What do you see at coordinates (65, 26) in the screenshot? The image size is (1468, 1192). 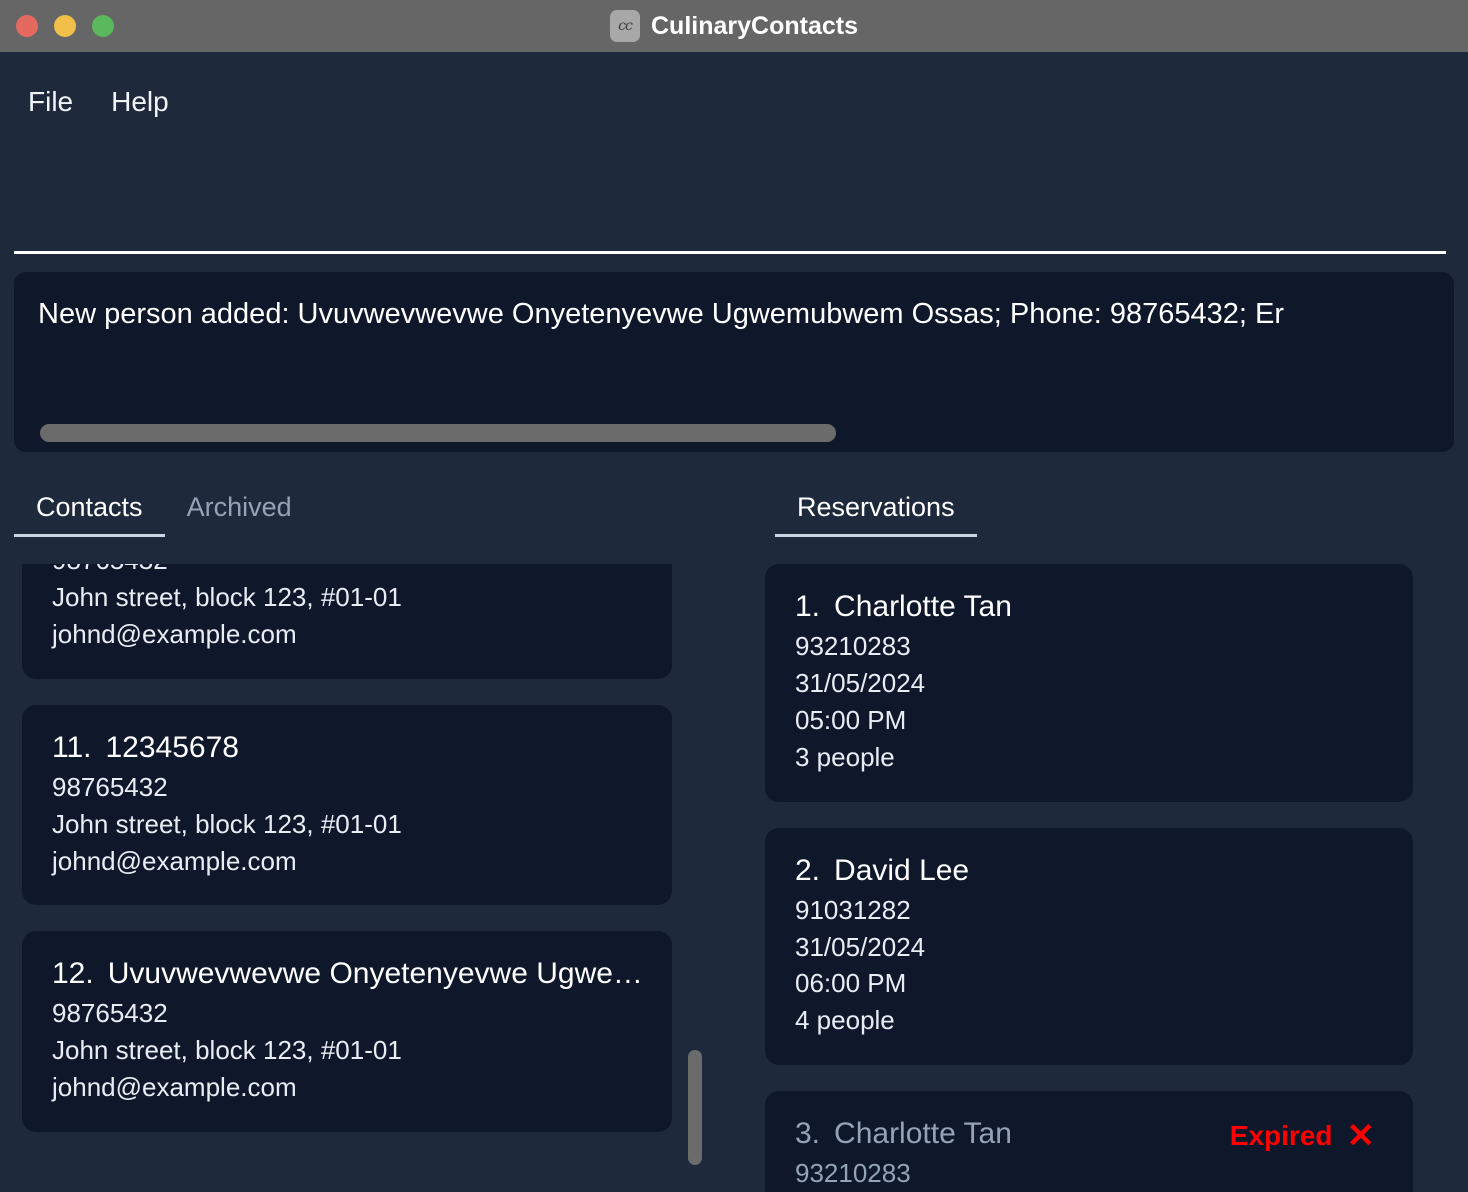 I see `minimize-window-button` at bounding box center [65, 26].